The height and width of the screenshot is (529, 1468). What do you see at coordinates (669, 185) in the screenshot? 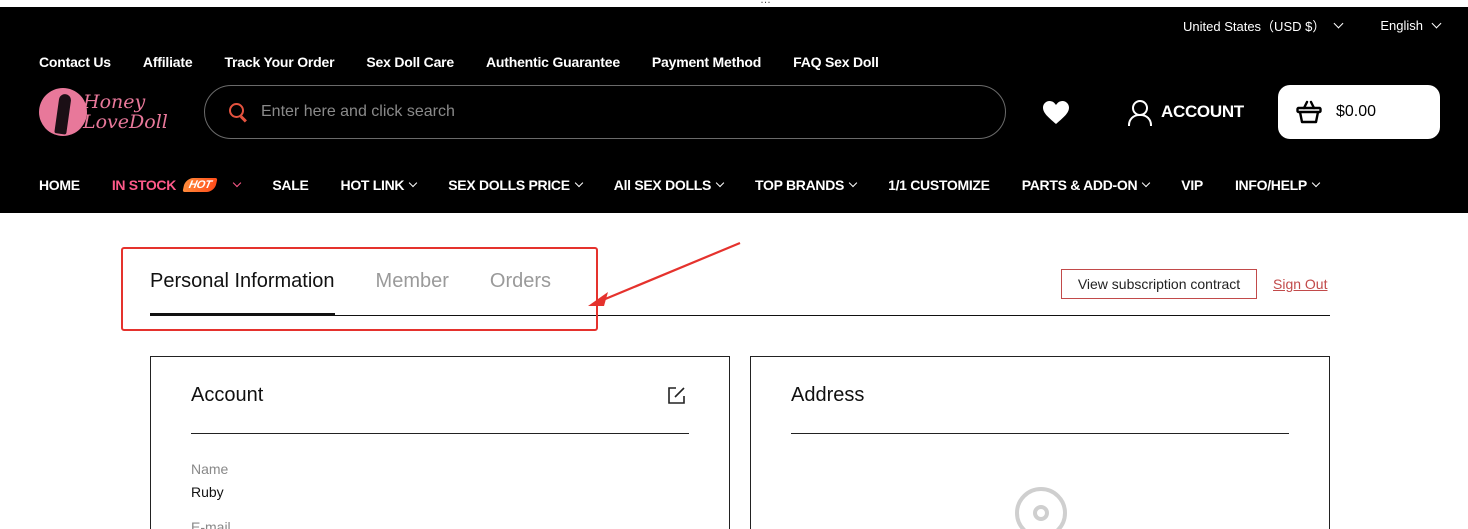
I see `nav-all-dolls: All SEX DOLLS` at bounding box center [669, 185].